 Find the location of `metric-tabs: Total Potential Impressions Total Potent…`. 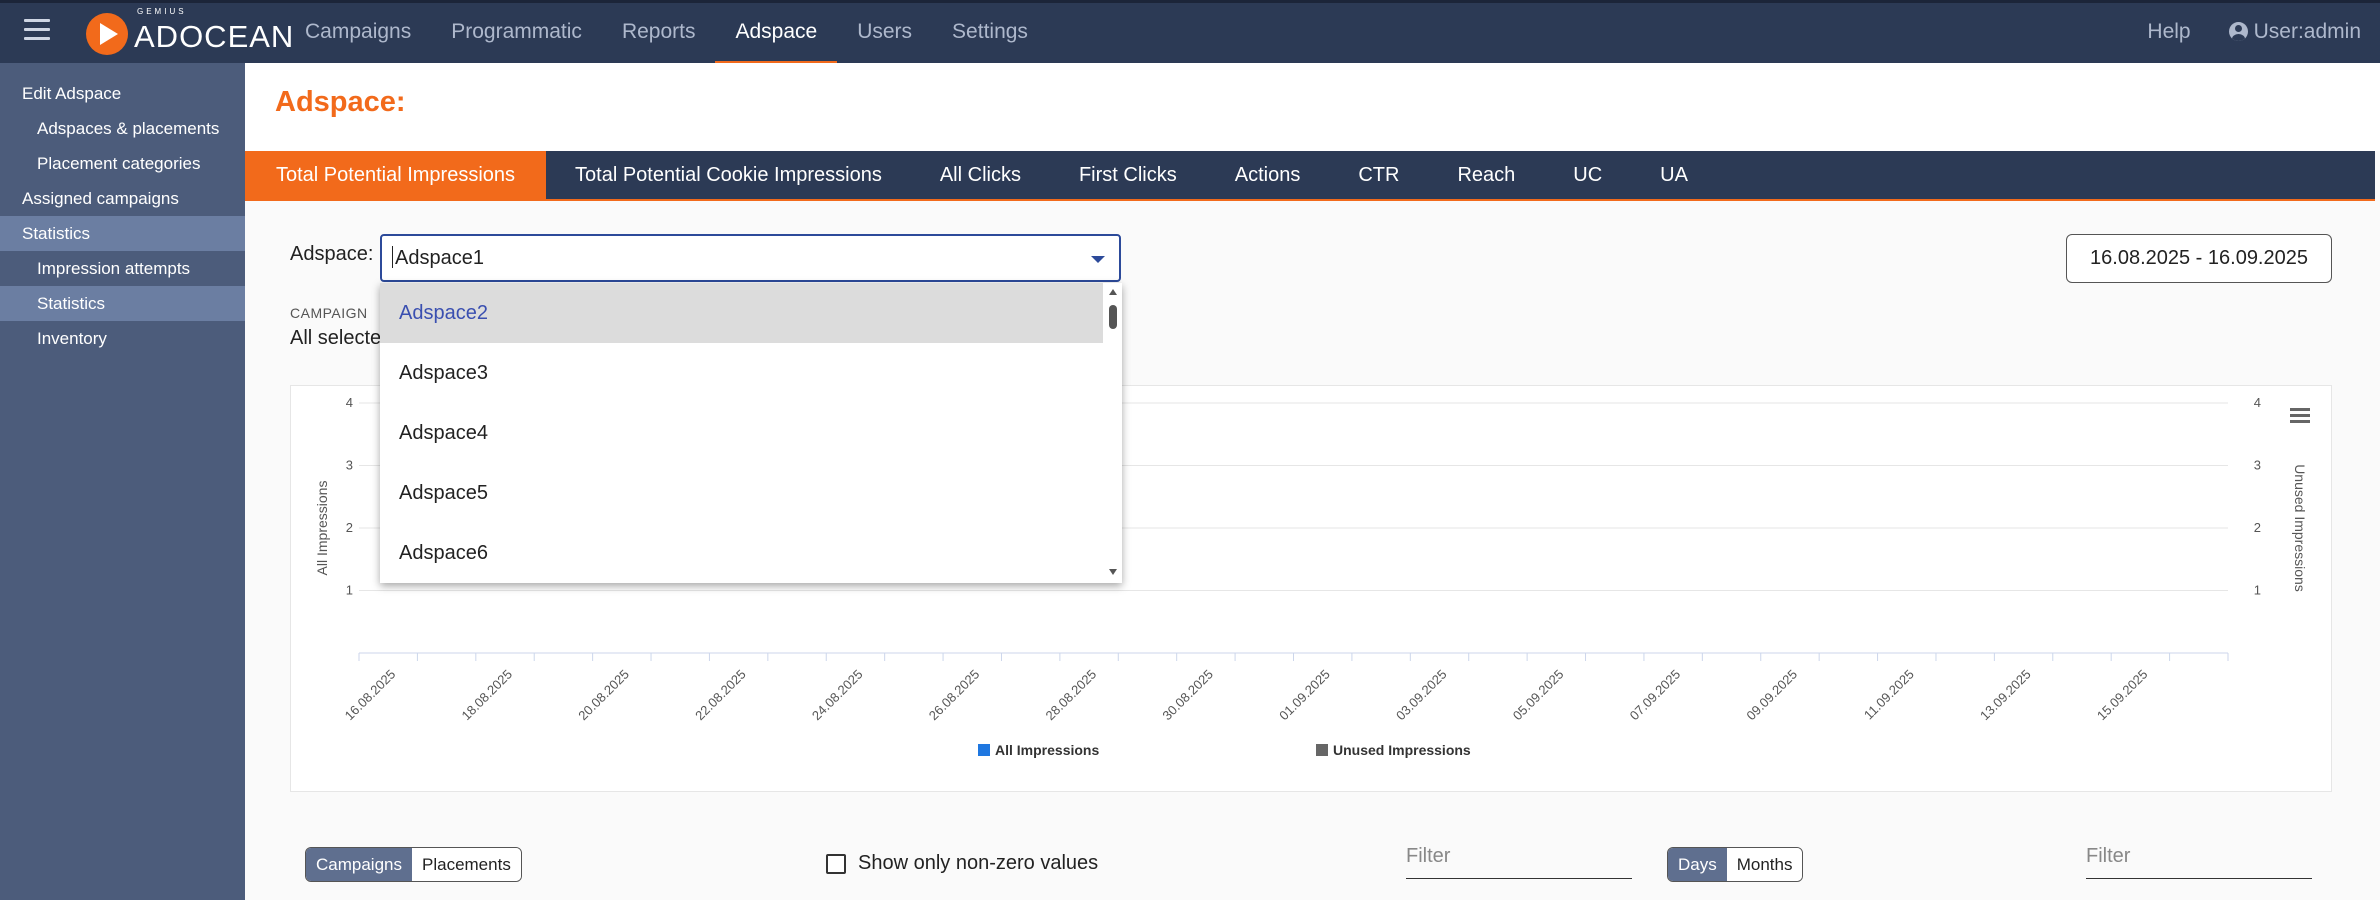

metric-tabs: Total Potential Impressions Total Potent… is located at coordinates (1310, 176).